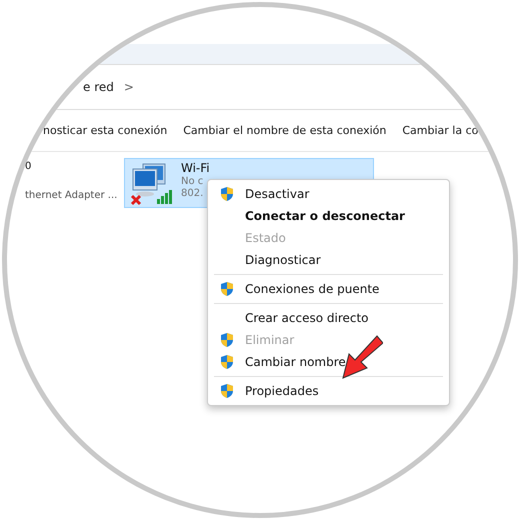 The image size is (520, 520). Describe the element at coordinates (195, 168) in the screenshot. I see `adapter-name: Wi-Fi` at that location.